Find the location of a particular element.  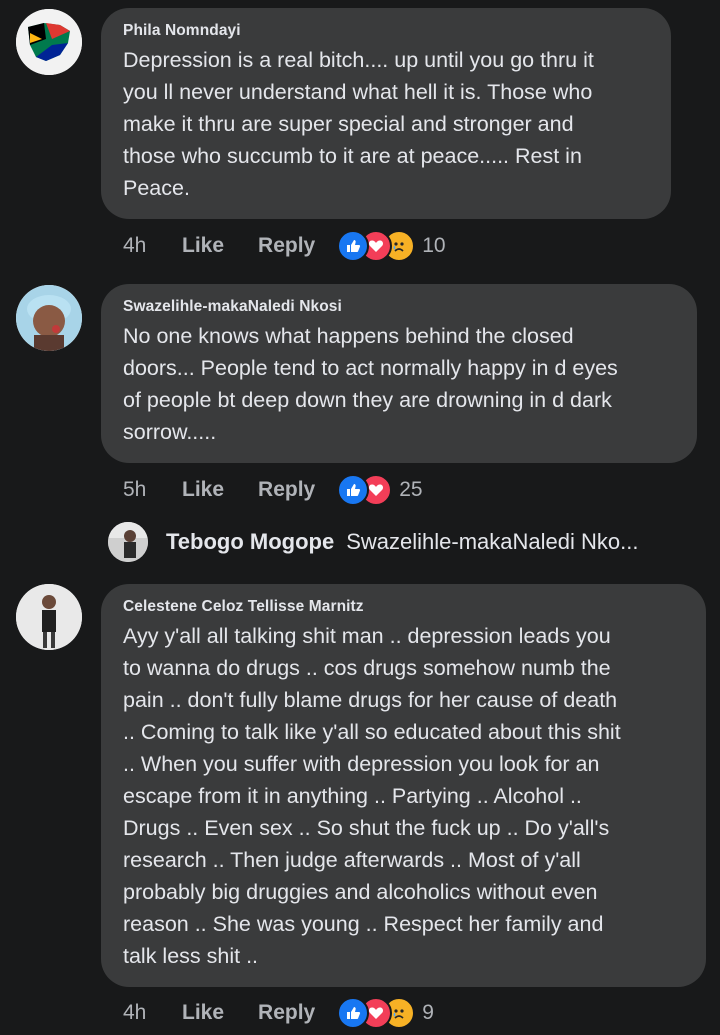

reactions-summary: 25 is located at coordinates (380, 490).